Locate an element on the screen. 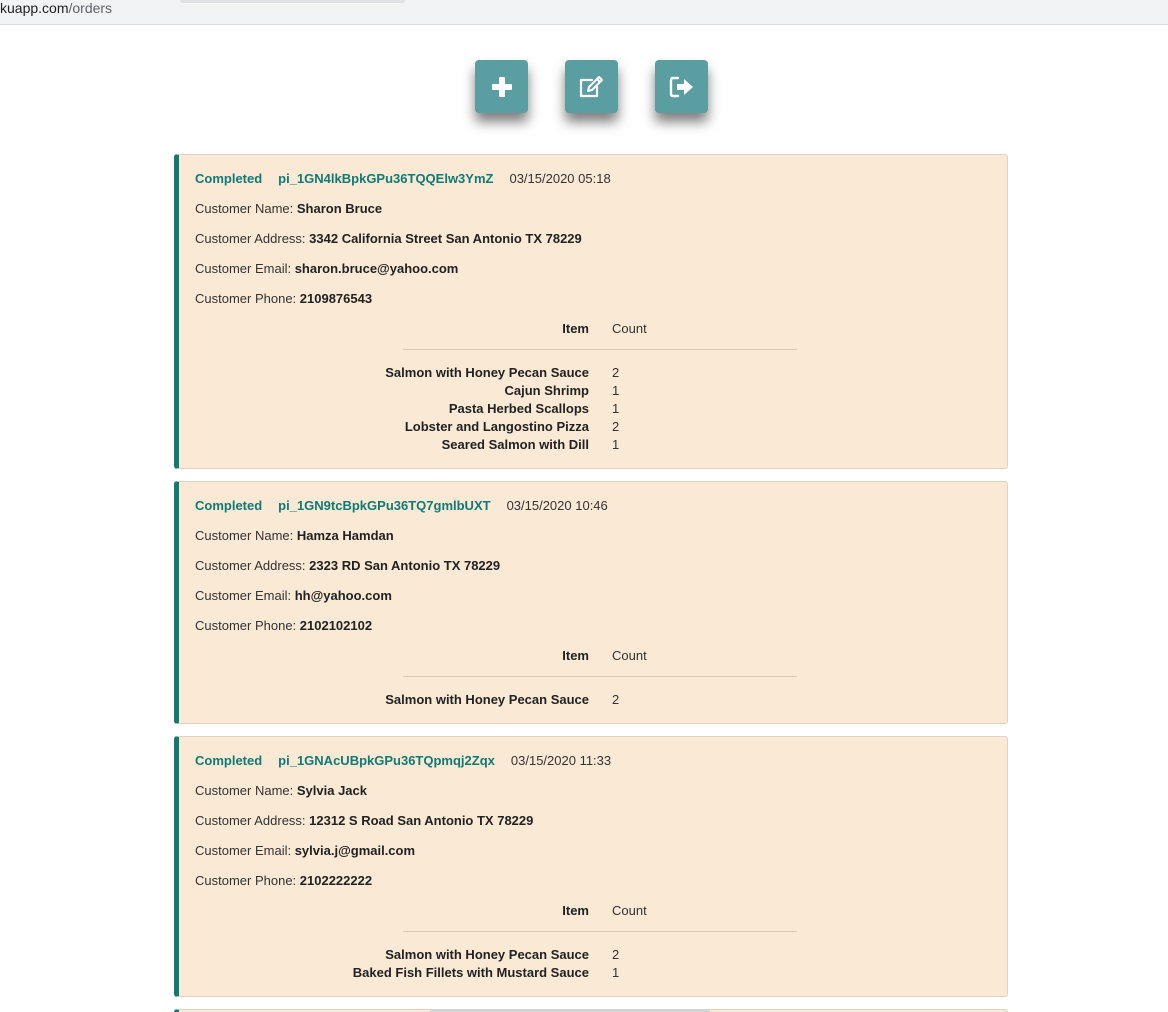  customer-email: sylvia.j@gmail.com is located at coordinates (355, 850).